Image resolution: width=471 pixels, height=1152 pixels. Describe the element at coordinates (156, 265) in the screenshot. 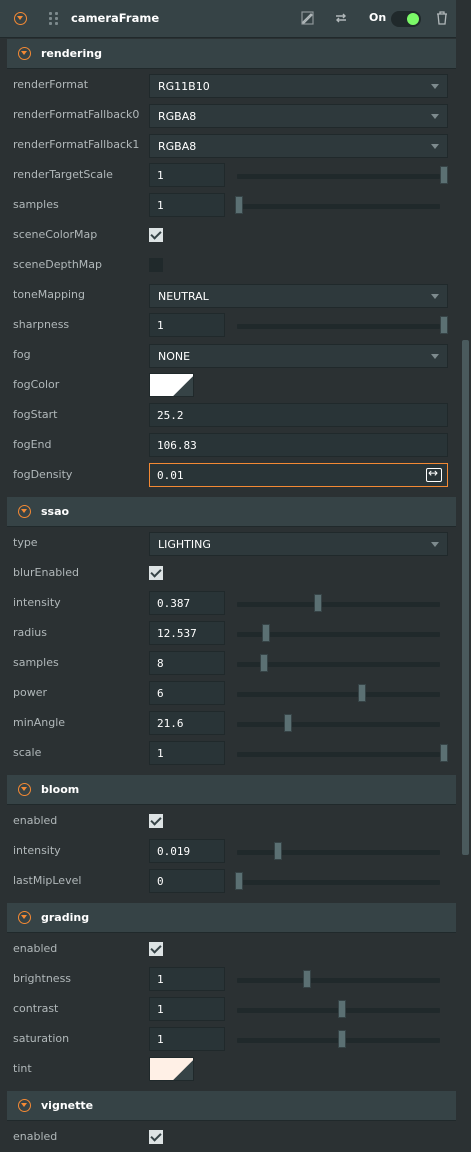

I see `sceneDepthMap-checkbox` at that location.